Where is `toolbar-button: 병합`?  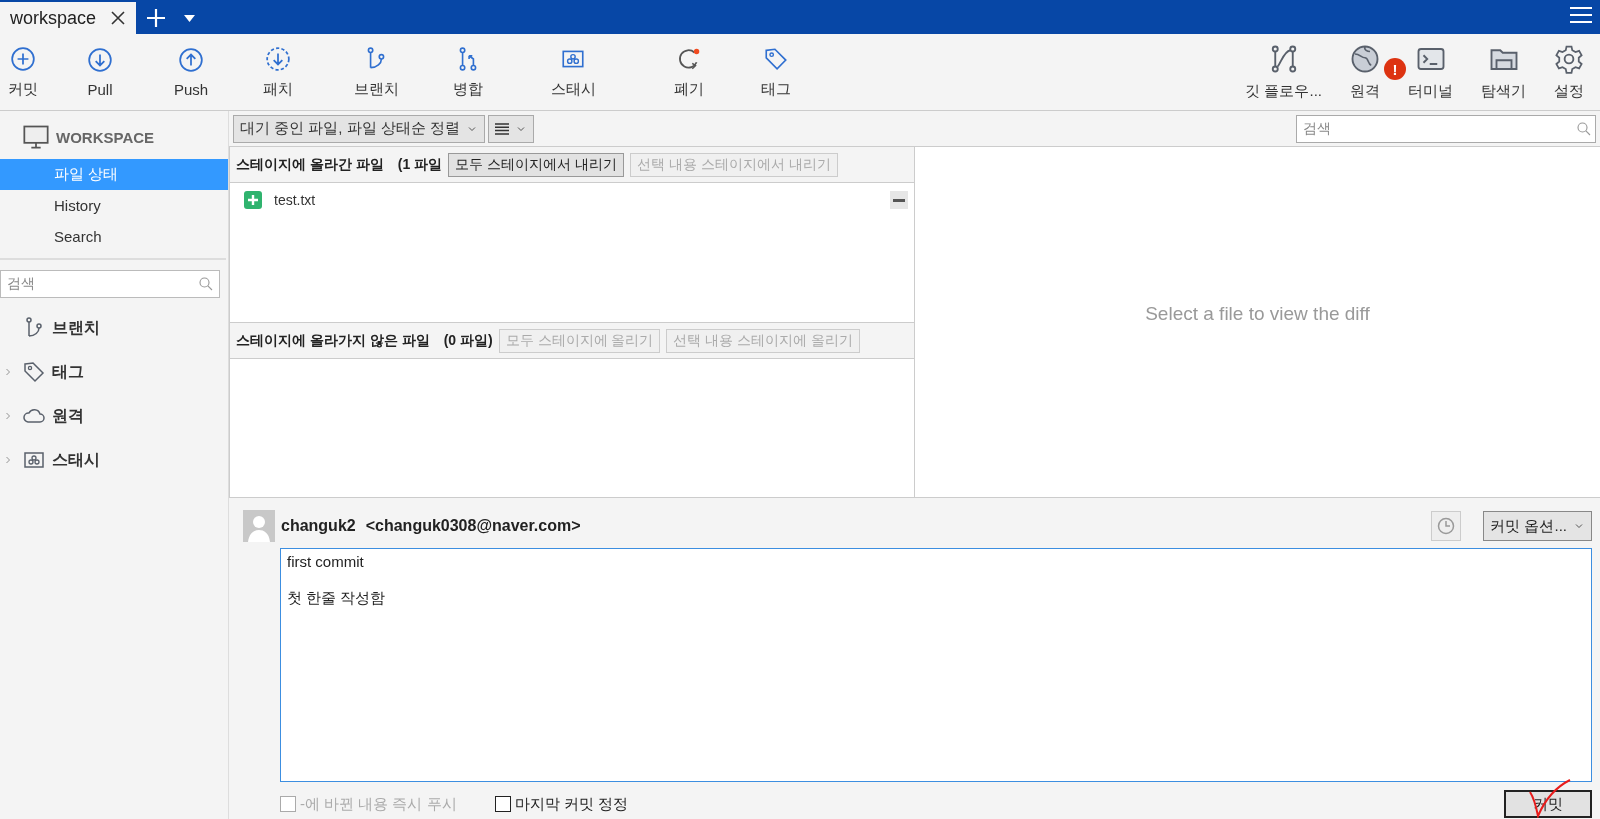
toolbar-button: 병합 is located at coordinates (468, 72).